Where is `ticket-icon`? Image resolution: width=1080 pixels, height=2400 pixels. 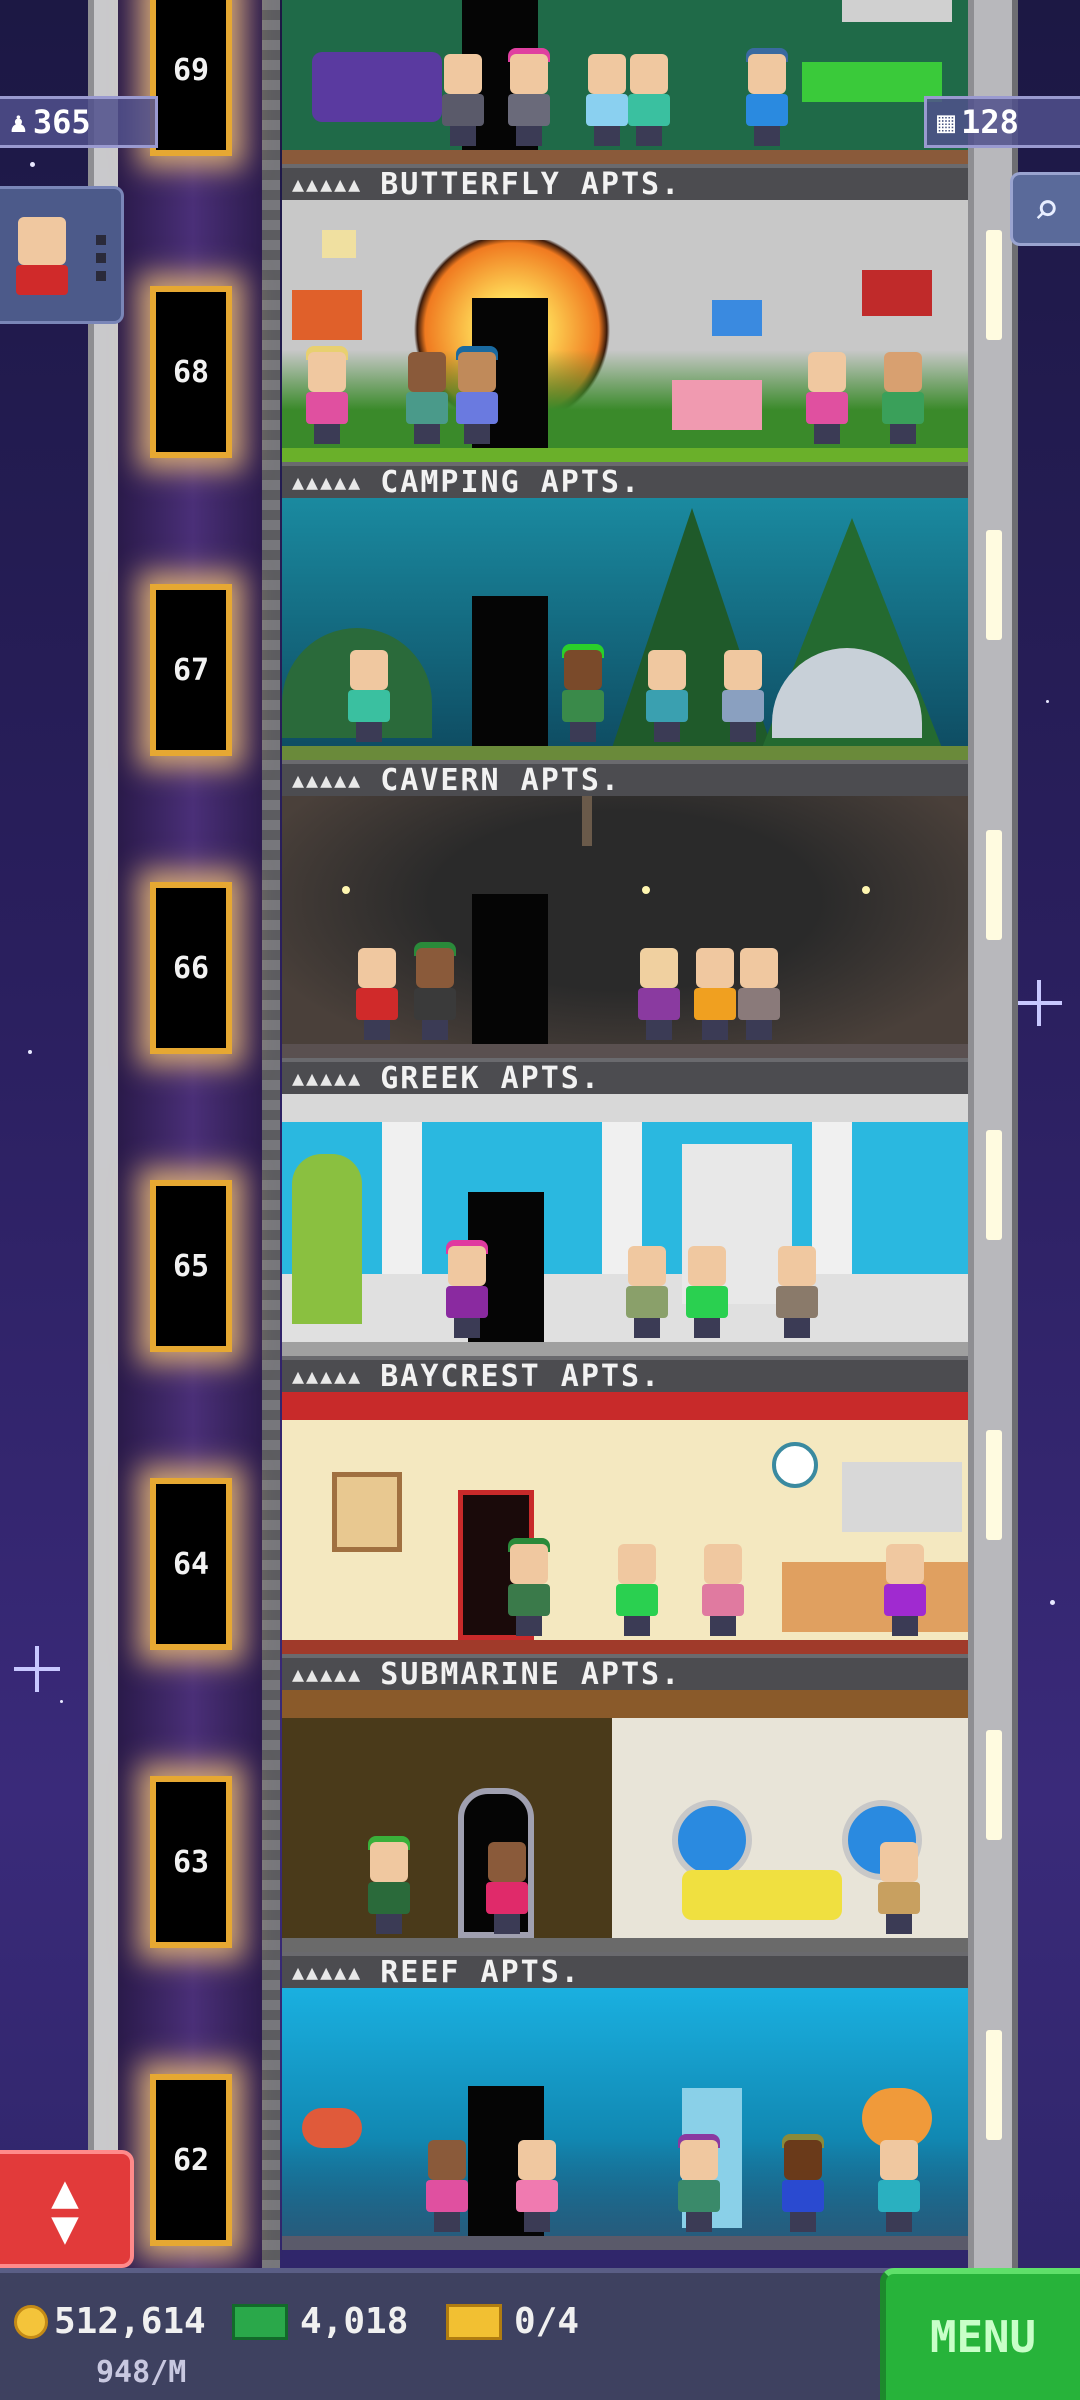 ticket-icon is located at coordinates (474, 2321).